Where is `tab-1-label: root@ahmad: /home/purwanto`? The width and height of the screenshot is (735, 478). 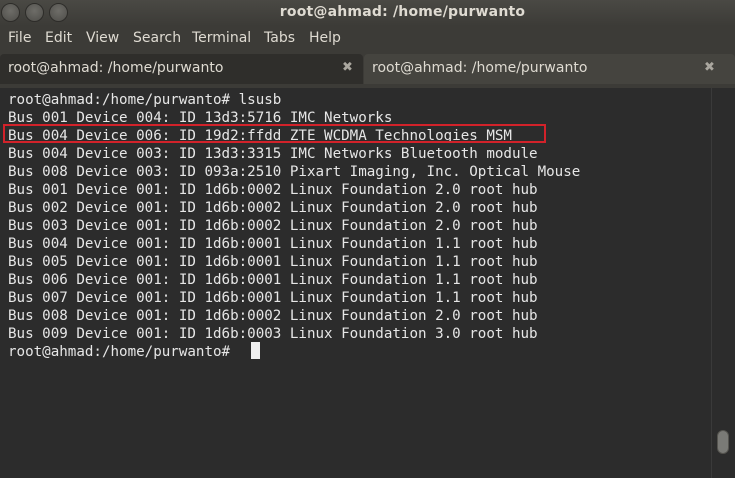
tab-1-label: root@ahmad: /home/purwanto is located at coordinates (116, 68).